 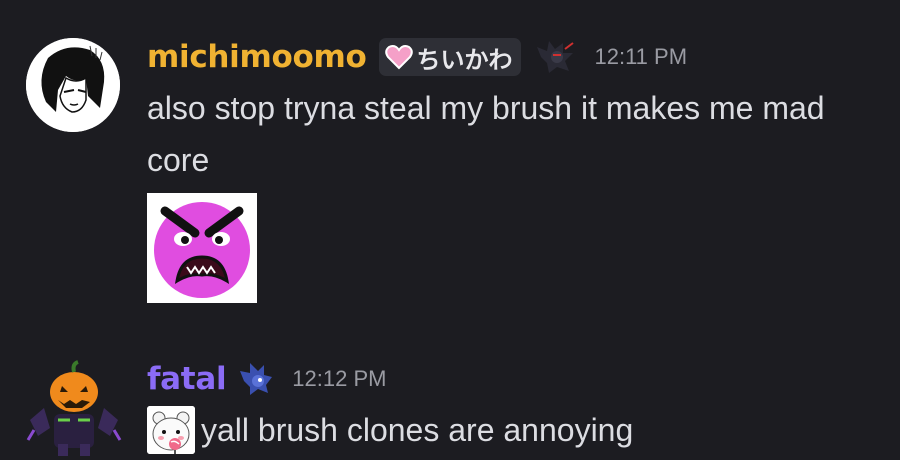 What do you see at coordinates (171, 430) in the screenshot?
I see `white-bear-lollipop-icon` at bounding box center [171, 430].